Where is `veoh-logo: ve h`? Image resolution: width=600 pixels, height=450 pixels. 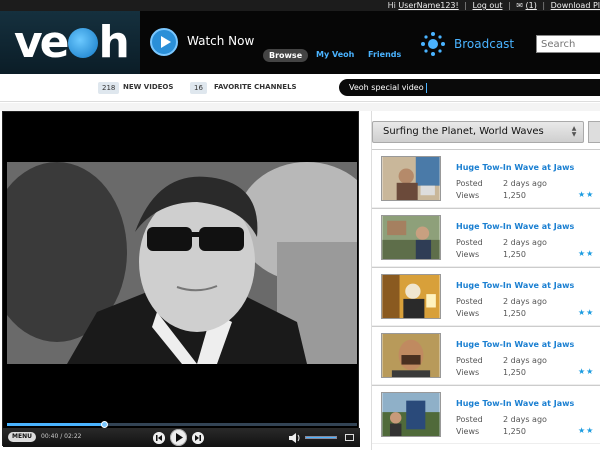
veoh-logo: ve h is located at coordinates (72, 42).